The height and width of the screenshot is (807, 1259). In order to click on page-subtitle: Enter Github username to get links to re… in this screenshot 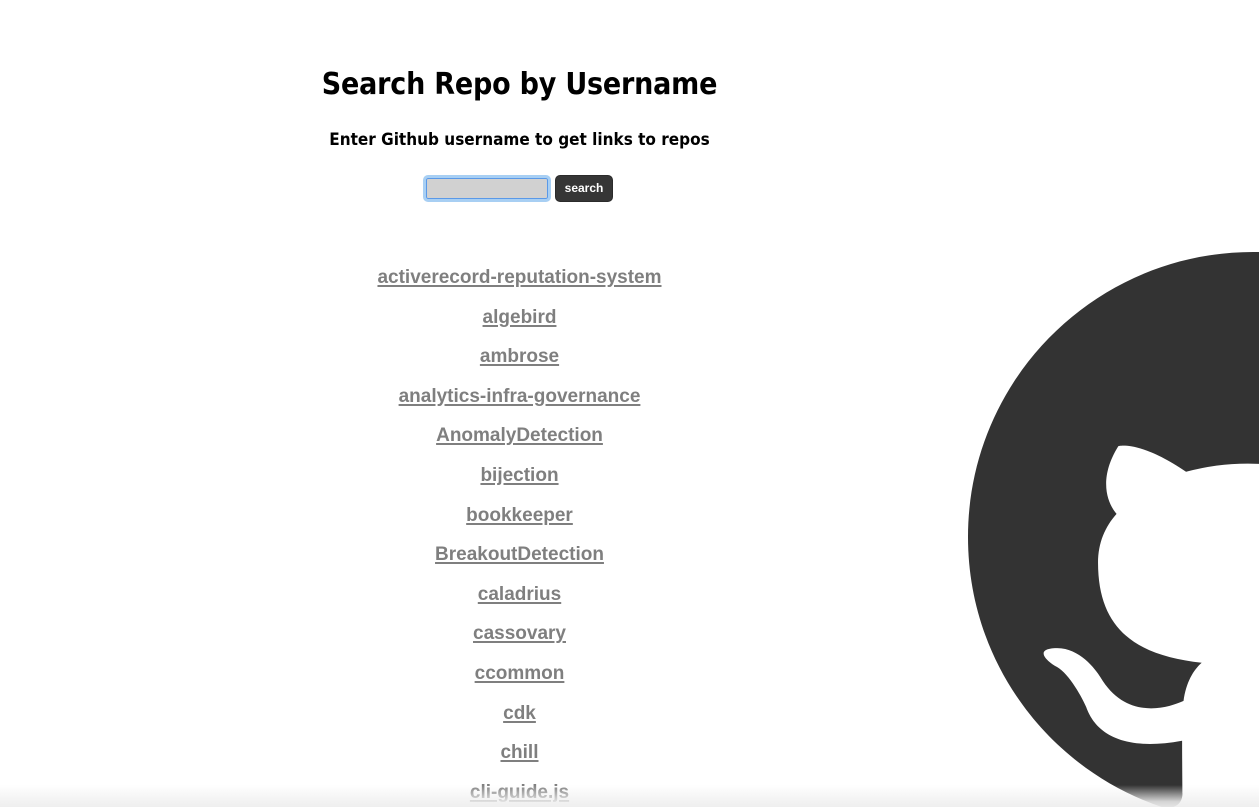, I will do `click(519, 140)`.